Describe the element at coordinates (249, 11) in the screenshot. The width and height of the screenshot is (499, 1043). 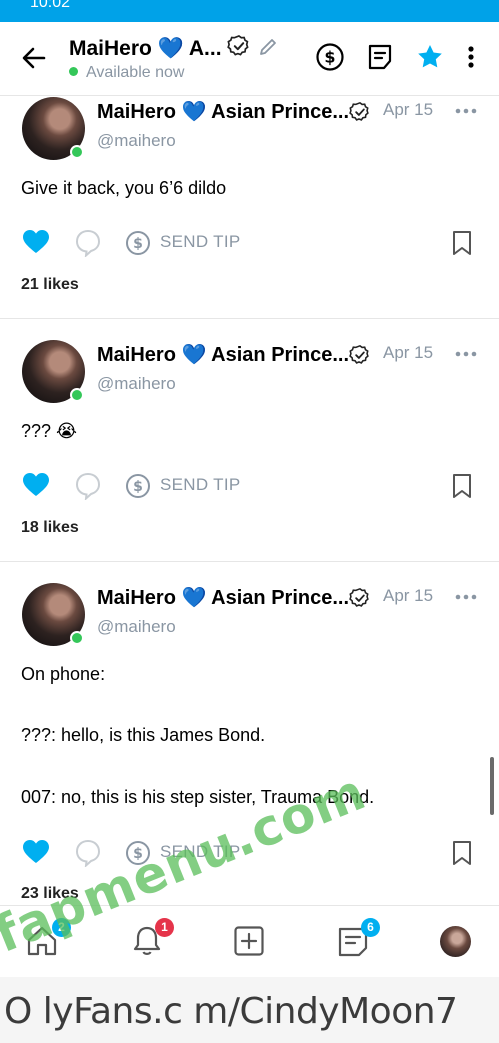
I see `status-bar: 10:02` at that location.